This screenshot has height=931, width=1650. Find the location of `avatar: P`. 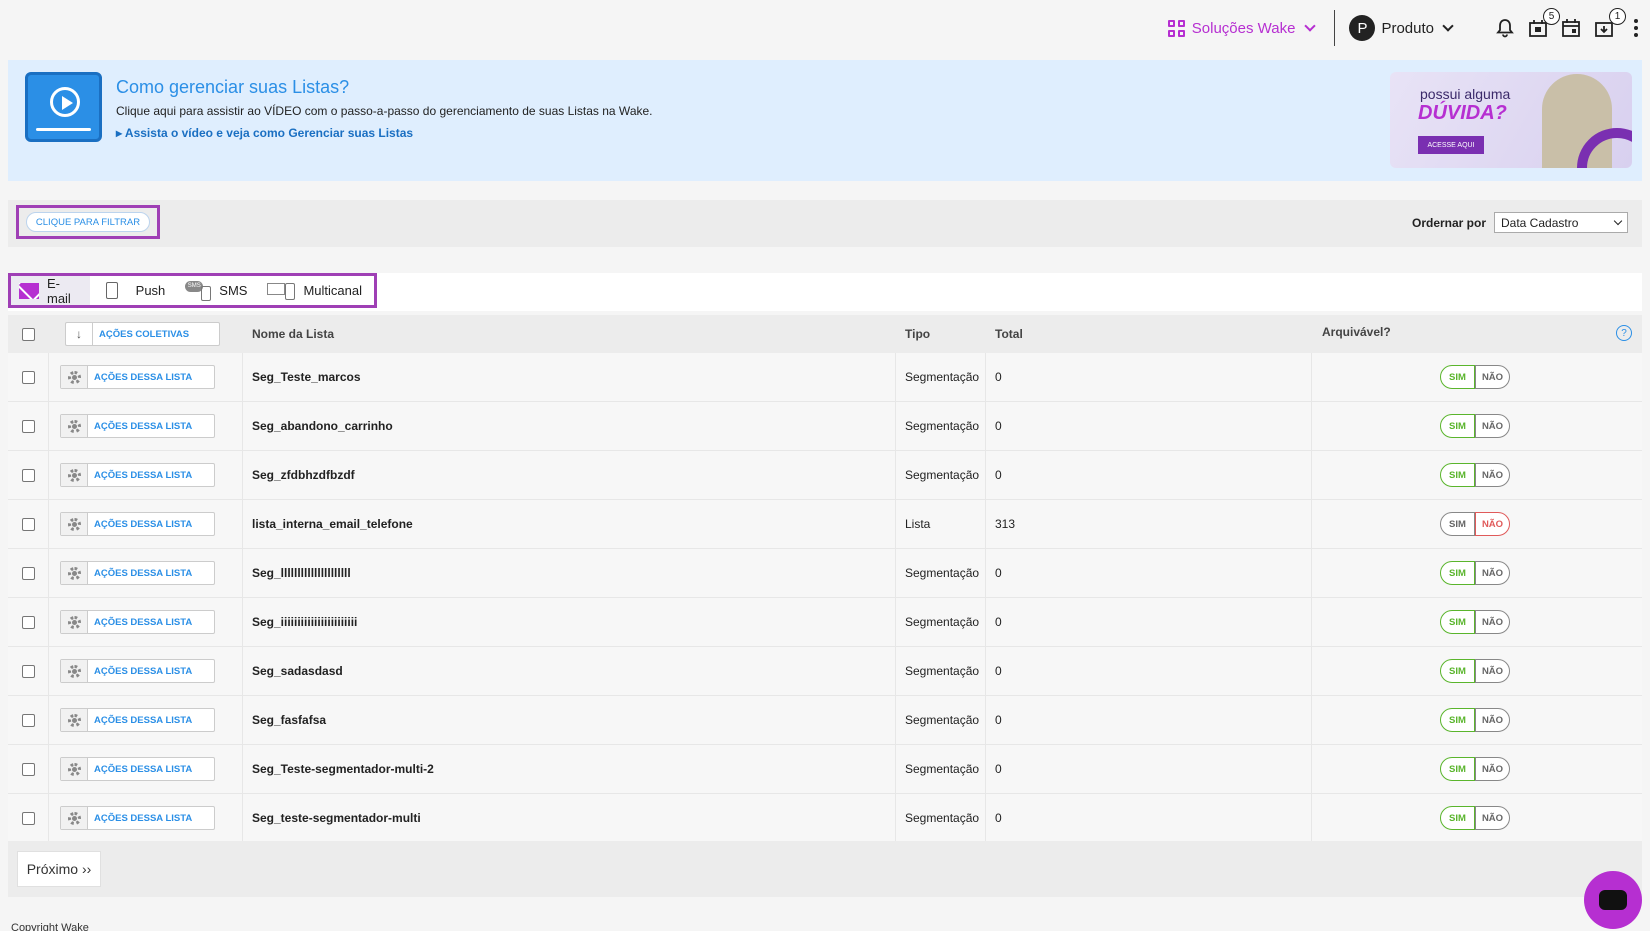

avatar: P is located at coordinates (1362, 28).